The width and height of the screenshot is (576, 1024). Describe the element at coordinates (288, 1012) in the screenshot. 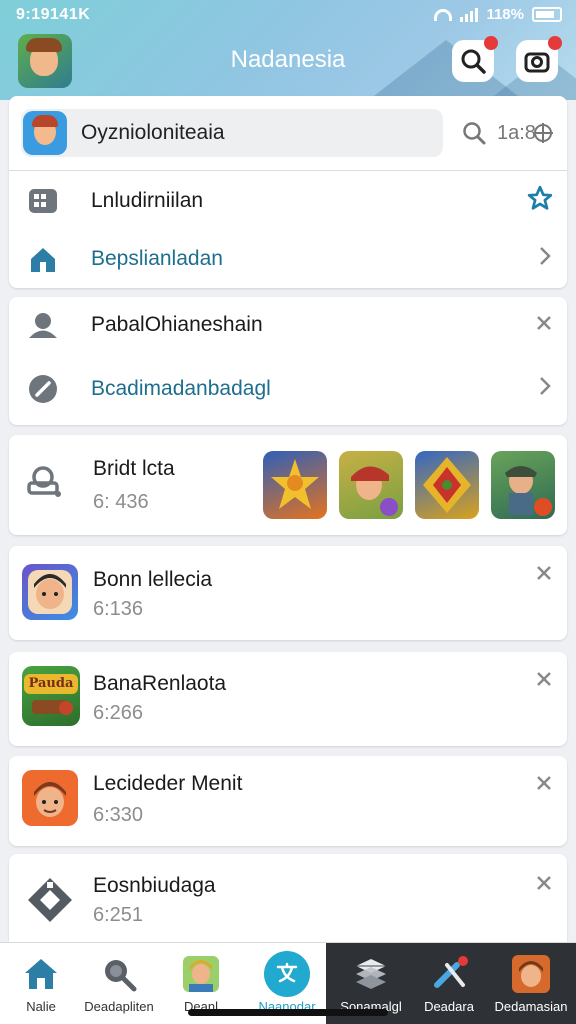

I see `home-indicator` at that location.